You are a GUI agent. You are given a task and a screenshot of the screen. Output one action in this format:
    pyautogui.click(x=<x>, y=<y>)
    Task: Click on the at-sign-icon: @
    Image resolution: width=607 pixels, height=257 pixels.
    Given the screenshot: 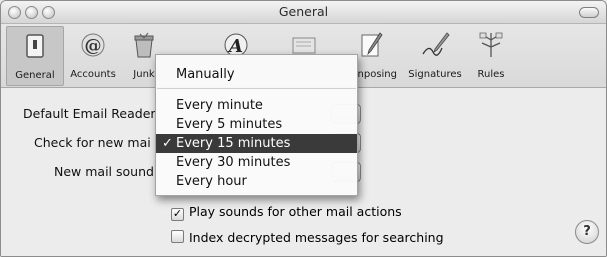 What is the action you would take?
    pyautogui.click(x=93, y=45)
    